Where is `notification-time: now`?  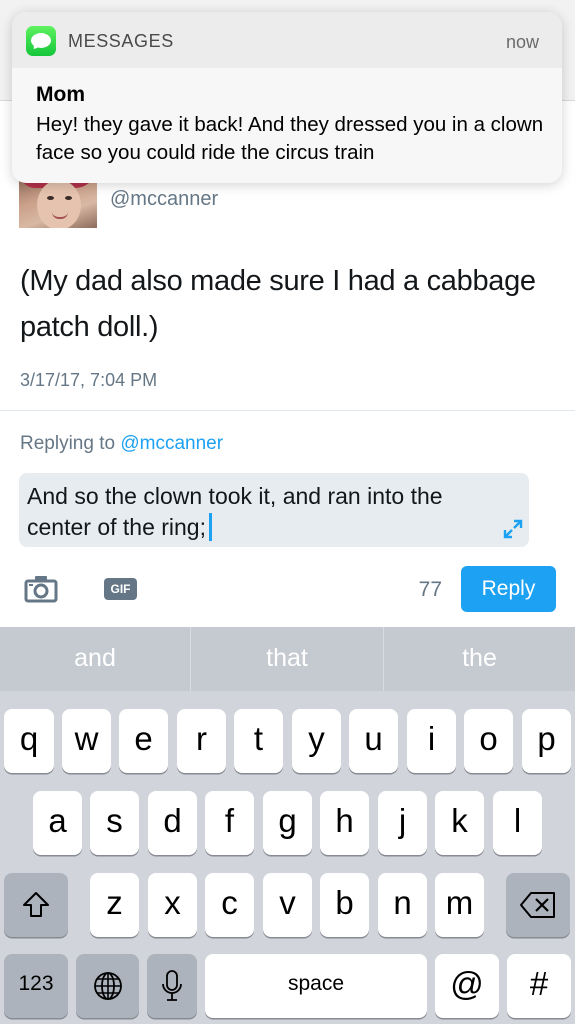
notification-time: now is located at coordinates (522, 42).